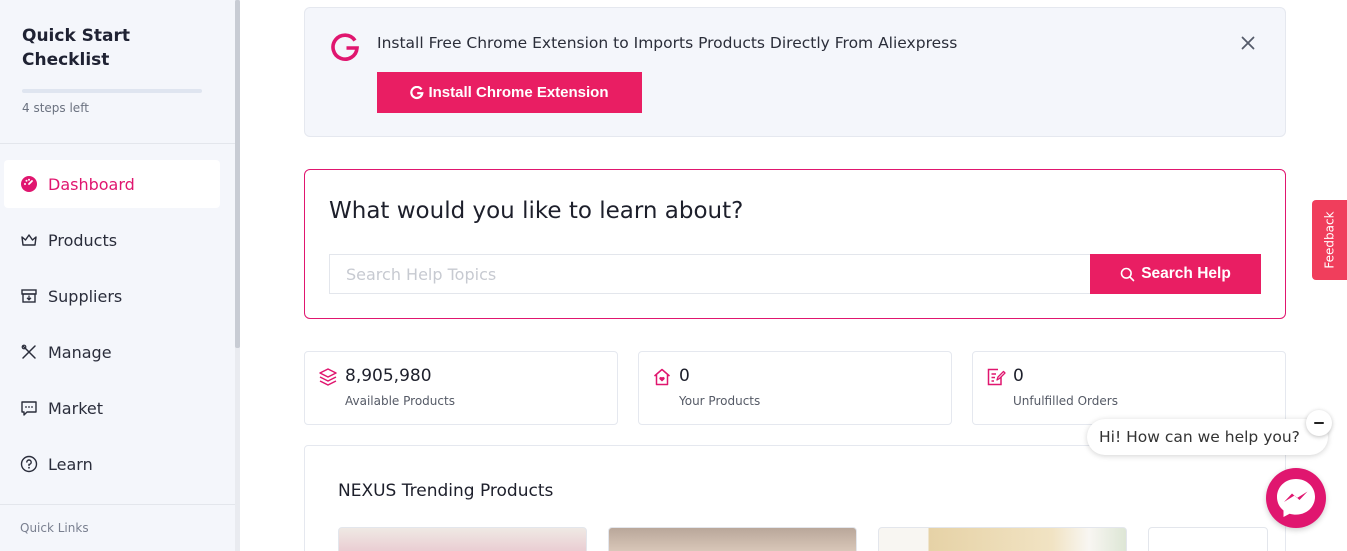 This screenshot has width=1347, height=551. Describe the element at coordinates (518, 92) in the screenshot. I see `install-button-label: Install Chrome Extension` at that location.